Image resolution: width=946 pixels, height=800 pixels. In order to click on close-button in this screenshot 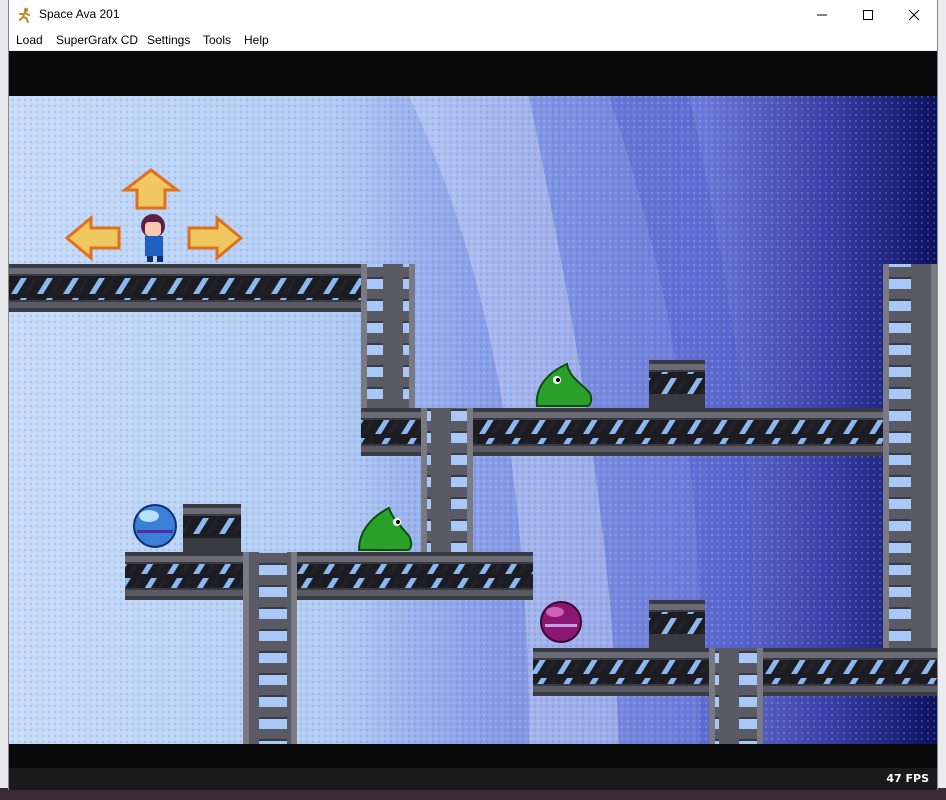, I will do `click(914, 15)`.